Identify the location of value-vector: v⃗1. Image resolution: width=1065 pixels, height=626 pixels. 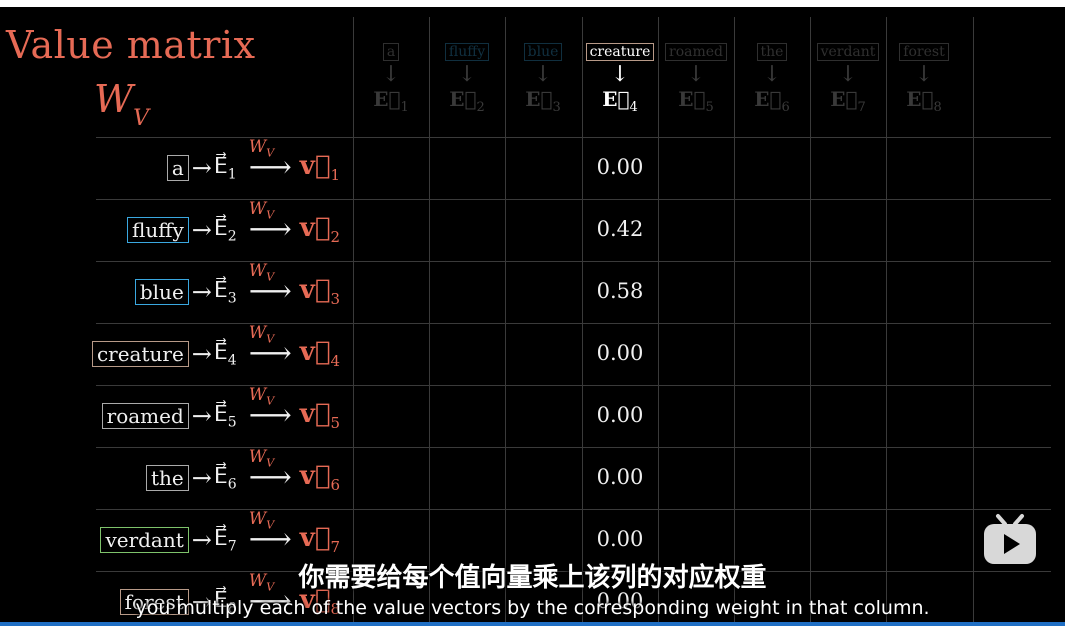
(319, 168).